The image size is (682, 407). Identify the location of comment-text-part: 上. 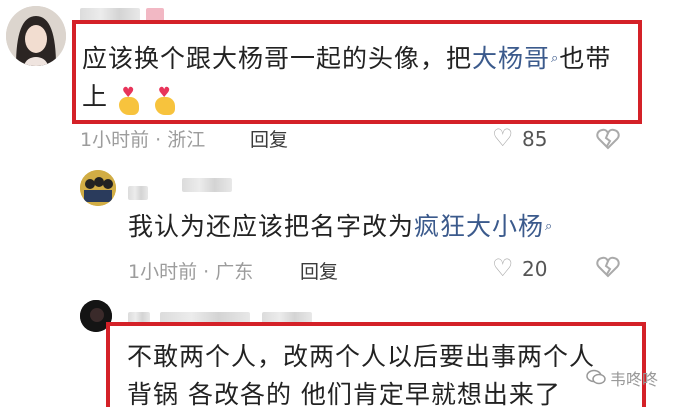
(95, 96).